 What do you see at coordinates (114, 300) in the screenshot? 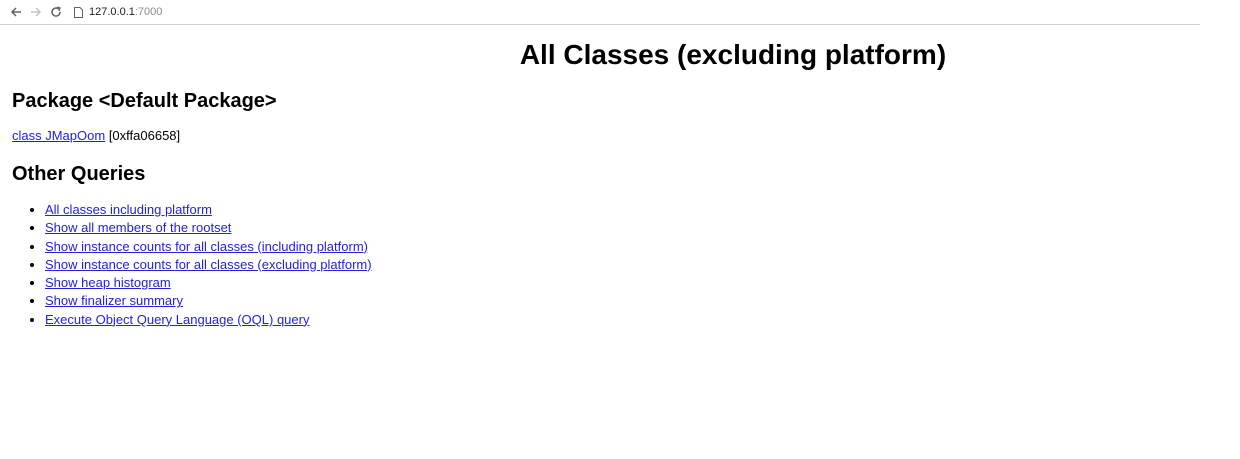
I see `query-link-finalizer-summary: Show finalizer summary` at bounding box center [114, 300].